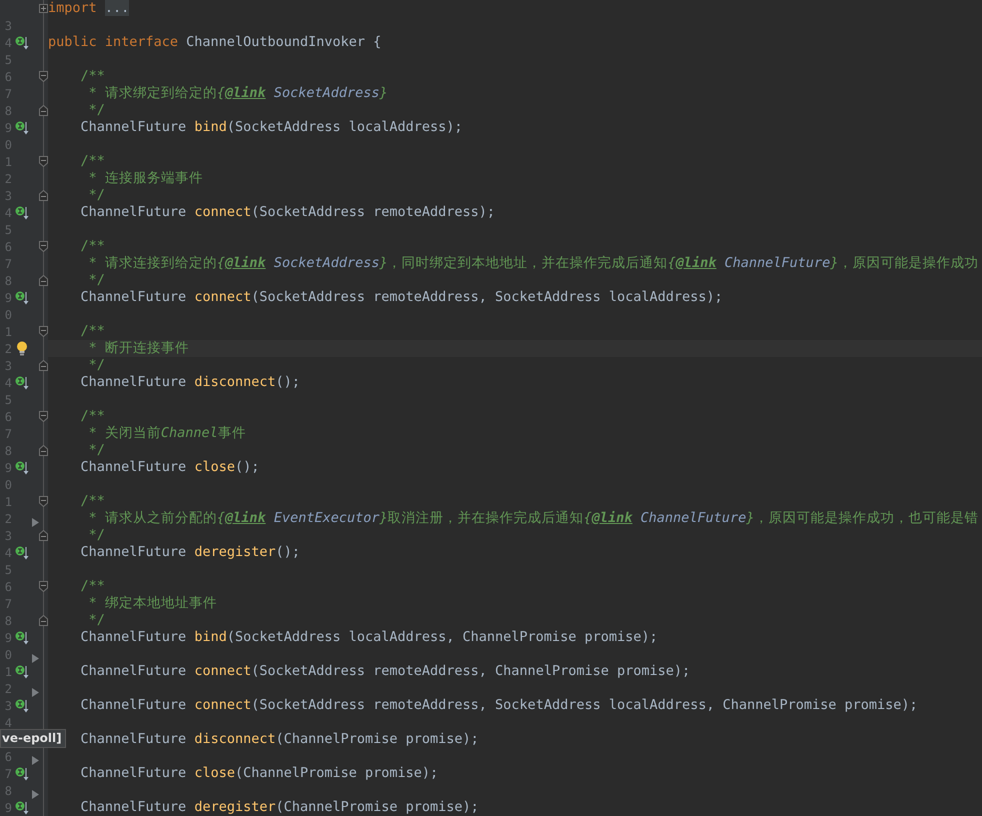  Describe the element at coordinates (369, 637) in the screenshot. I see `code-line: ChannelFuture bind(SocketAddress localAddress, ChannelPromise promise);` at that location.